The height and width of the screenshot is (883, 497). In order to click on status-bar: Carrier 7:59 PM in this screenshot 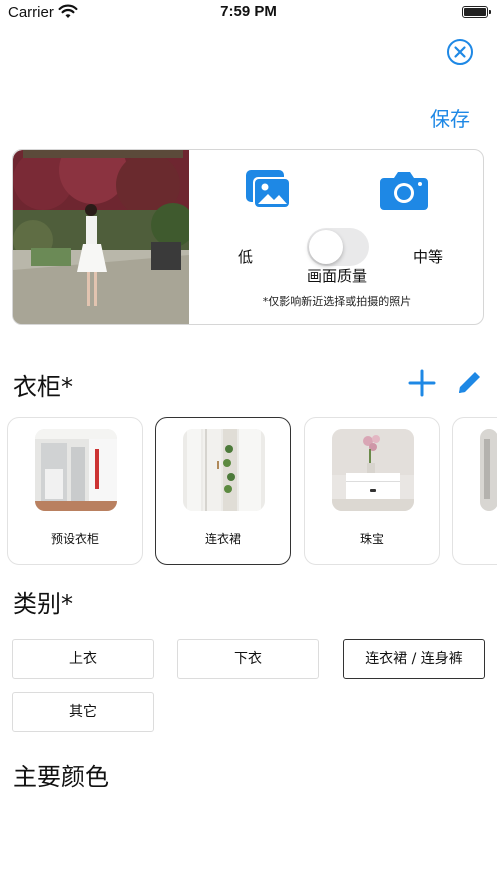, I will do `click(248, 13)`.